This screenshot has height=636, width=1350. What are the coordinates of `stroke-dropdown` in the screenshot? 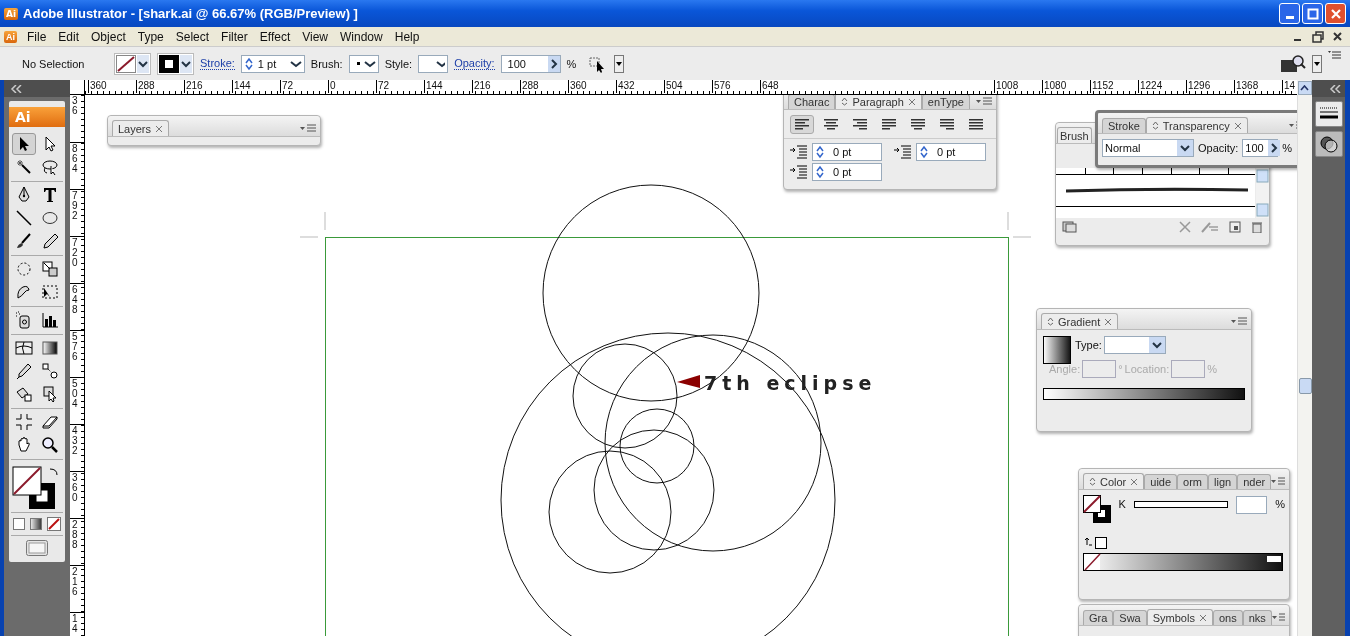 It's located at (175, 63).